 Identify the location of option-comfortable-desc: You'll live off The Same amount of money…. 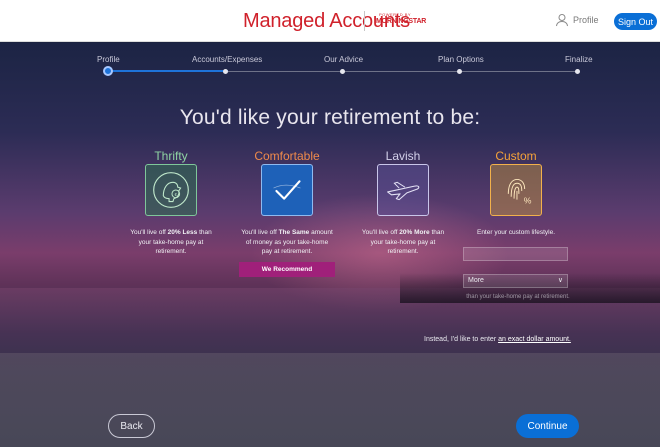
(287, 242).